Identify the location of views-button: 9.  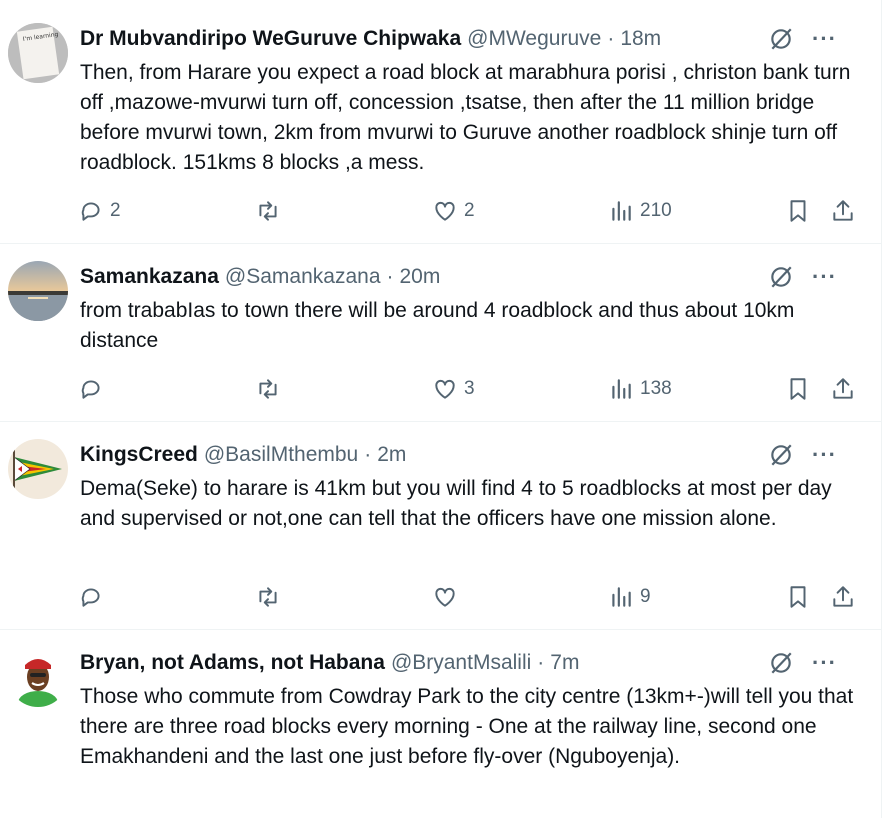
(629, 597).